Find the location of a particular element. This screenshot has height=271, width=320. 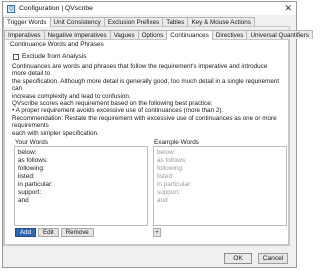

tab-tables: Tables is located at coordinates (175, 21).